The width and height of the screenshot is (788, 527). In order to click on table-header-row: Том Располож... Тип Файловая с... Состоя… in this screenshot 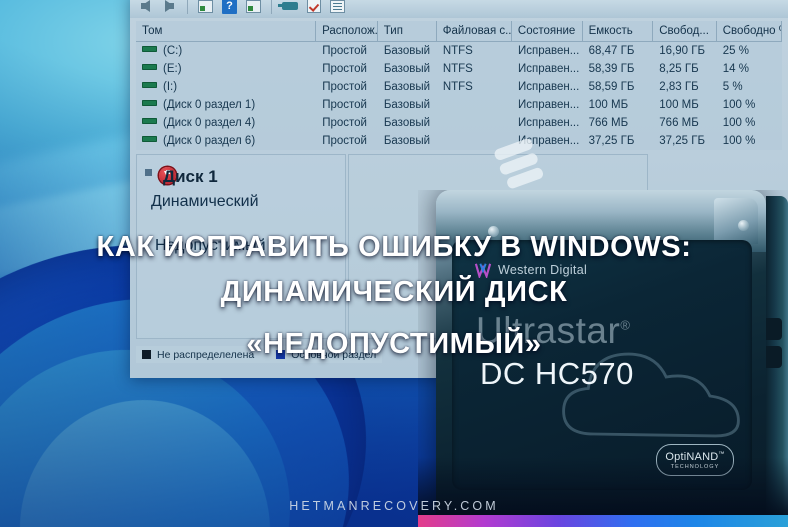, I will do `click(459, 31)`.